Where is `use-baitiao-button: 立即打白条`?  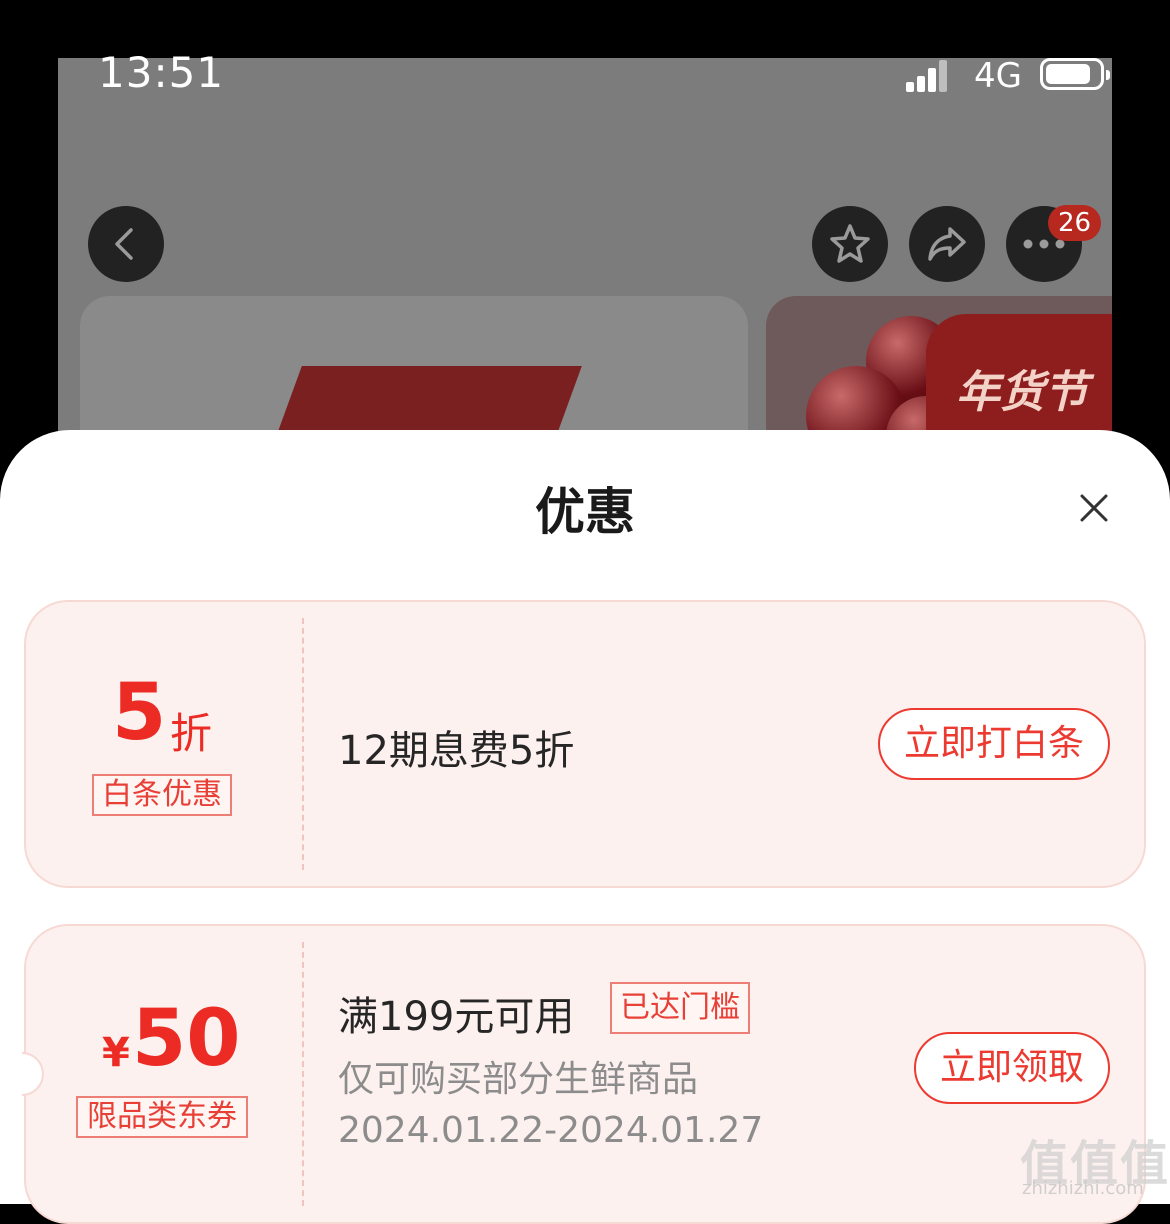 use-baitiao-button: 立即打白条 is located at coordinates (994, 744).